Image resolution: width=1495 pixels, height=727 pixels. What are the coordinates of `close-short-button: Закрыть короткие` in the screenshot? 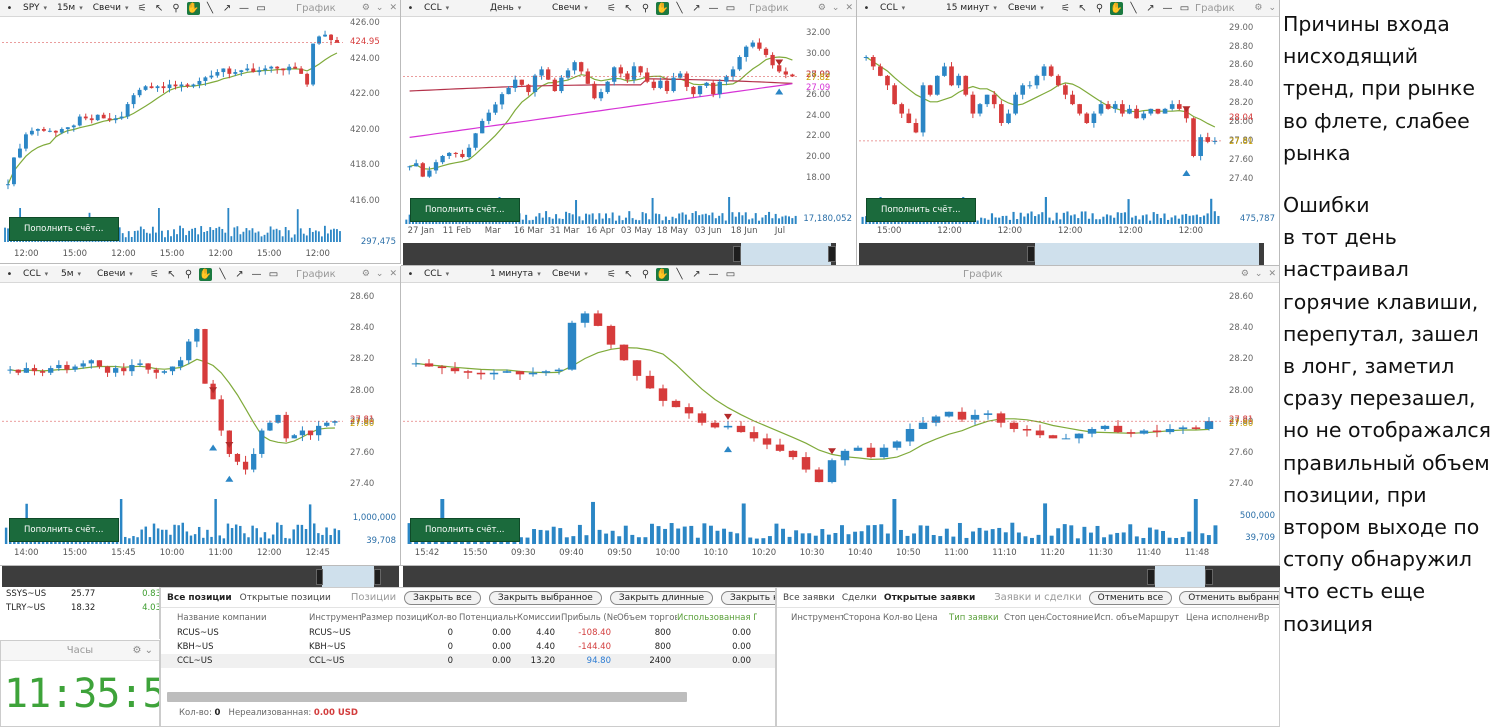 It's located at (748, 597).